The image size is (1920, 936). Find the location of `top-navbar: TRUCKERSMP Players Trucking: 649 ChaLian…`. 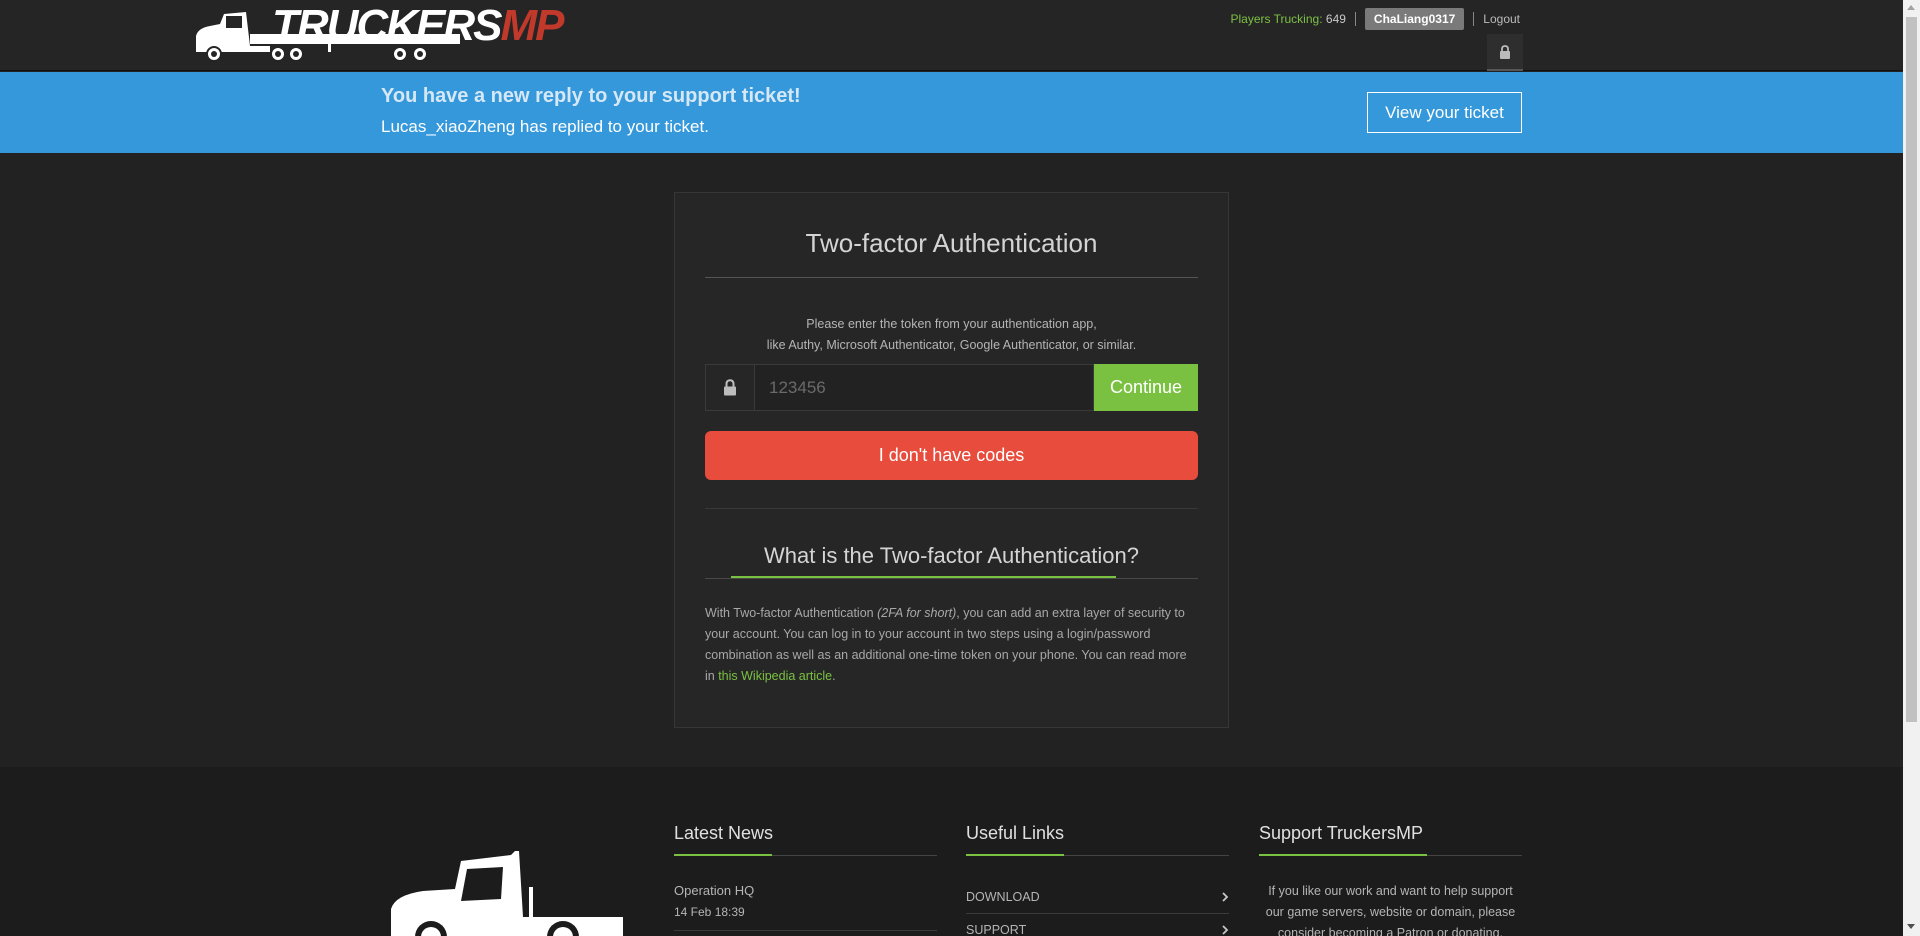

top-navbar: TRUCKERSMP Players Trucking: 649 ChaLian… is located at coordinates (951, 35).